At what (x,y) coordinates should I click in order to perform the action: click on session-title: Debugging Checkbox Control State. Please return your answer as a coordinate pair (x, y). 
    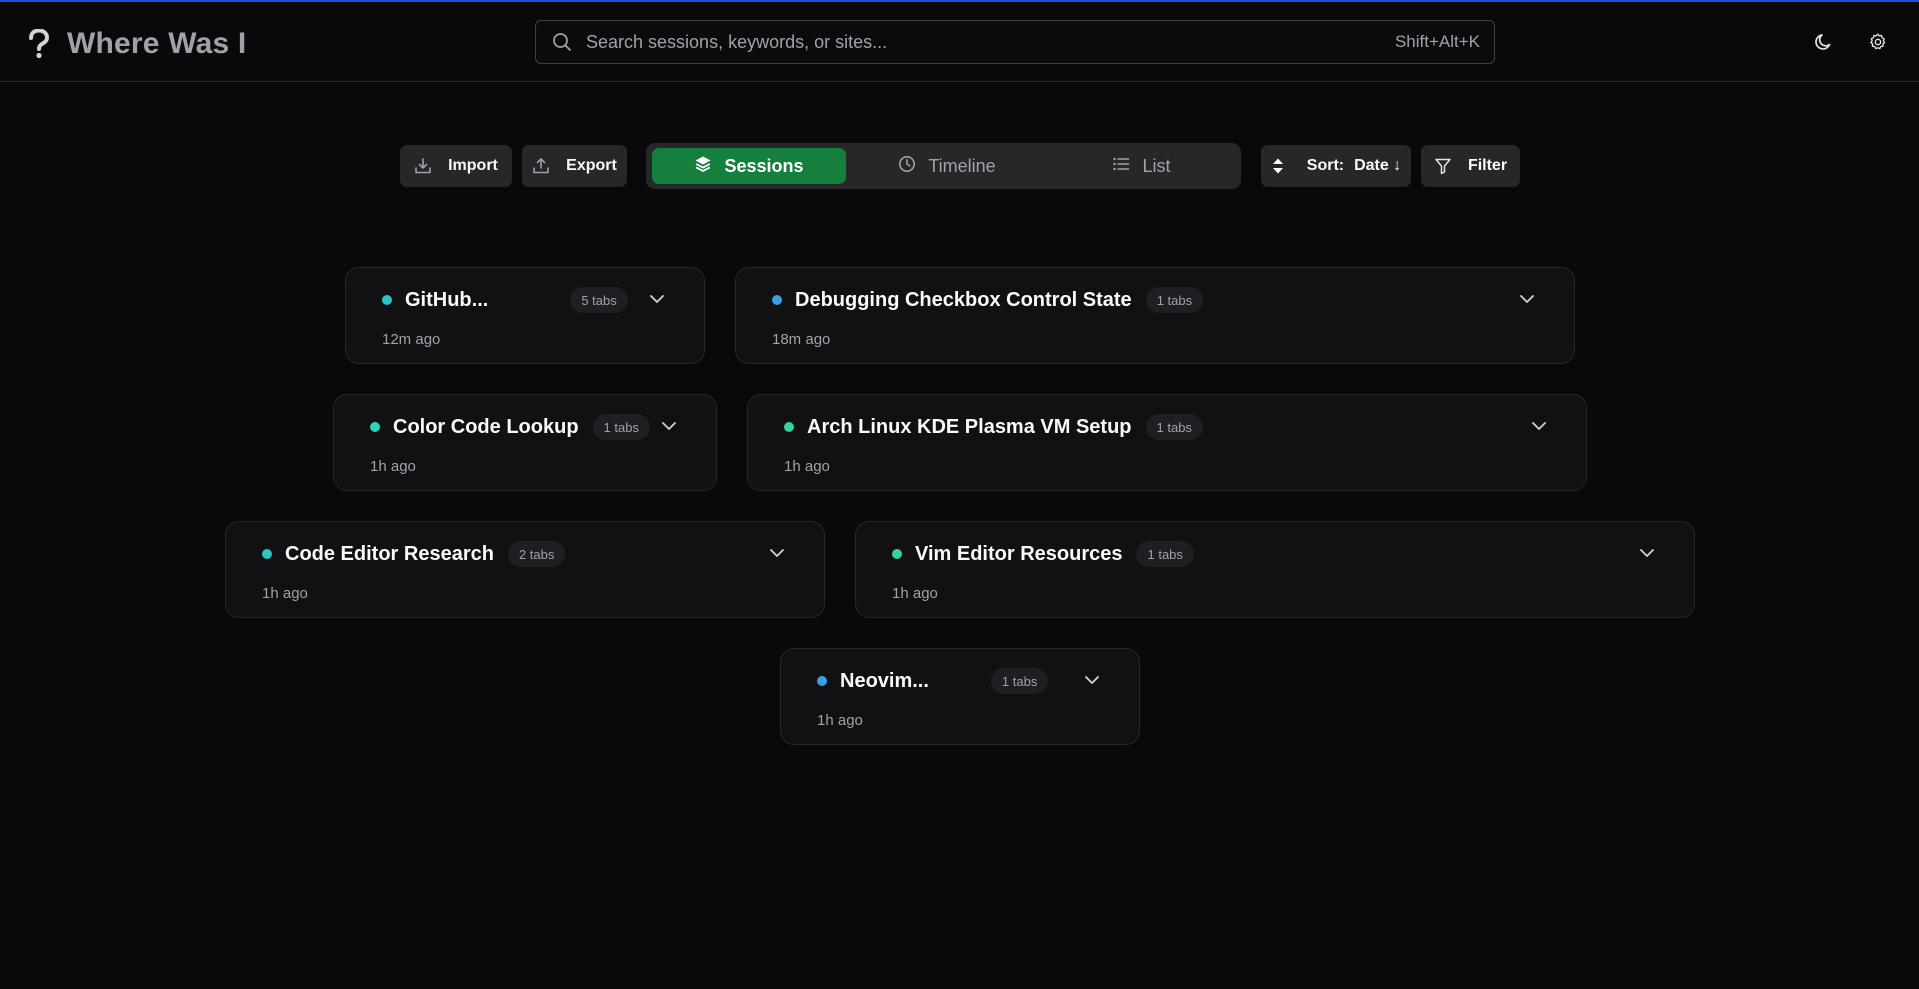
    Looking at the image, I should click on (963, 299).